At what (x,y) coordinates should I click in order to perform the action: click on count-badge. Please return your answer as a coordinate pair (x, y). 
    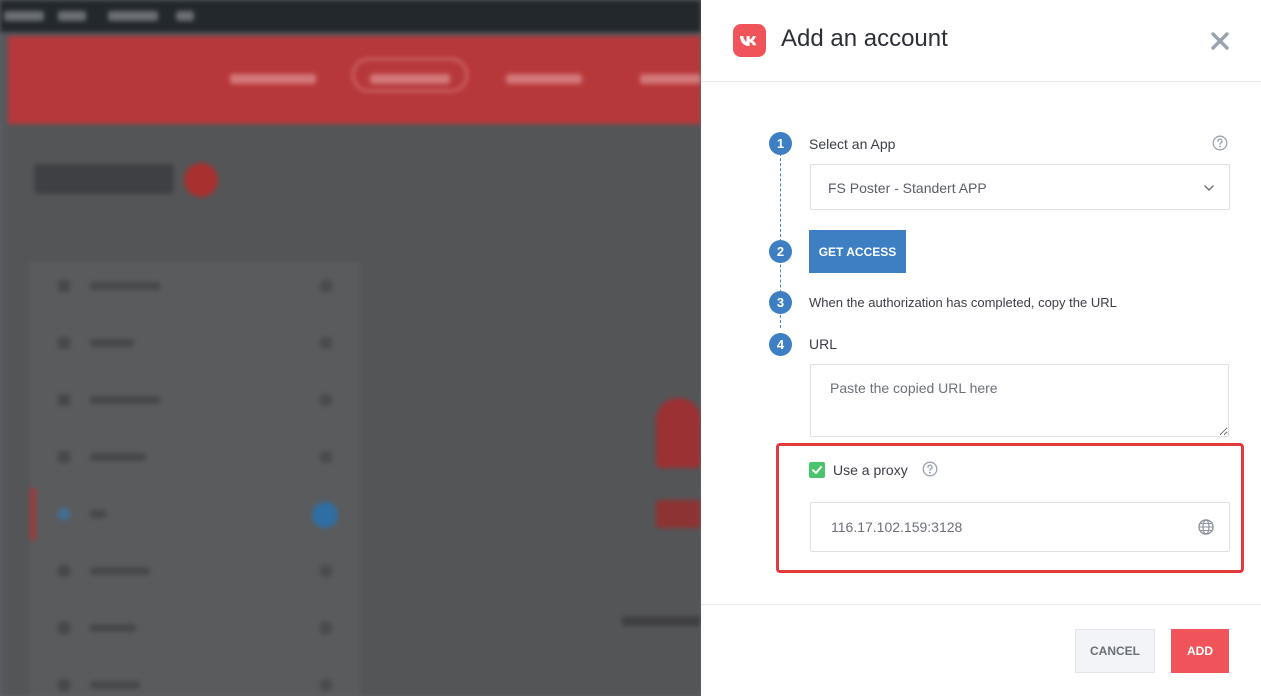
    Looking at the image, I should click on (201, 180).